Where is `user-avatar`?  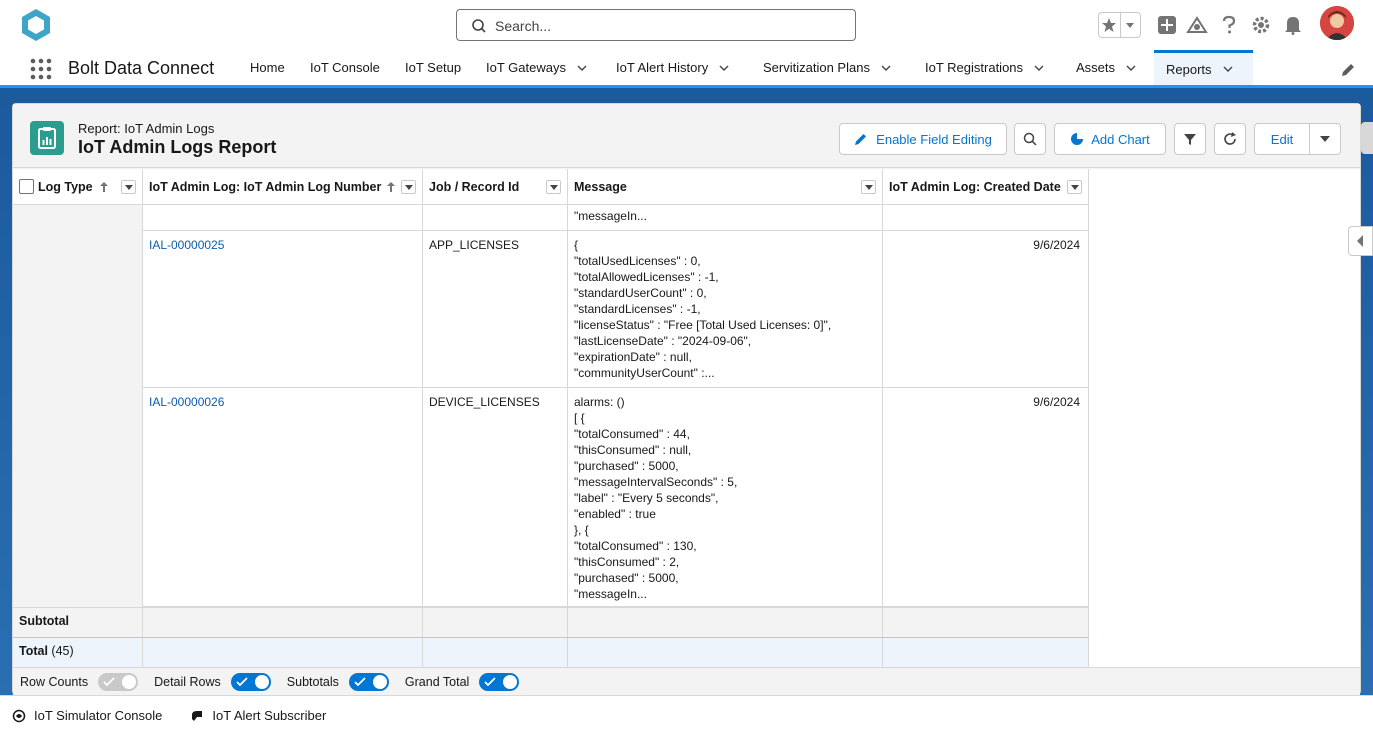 user-avatar is located at coordinates (1337, 23).